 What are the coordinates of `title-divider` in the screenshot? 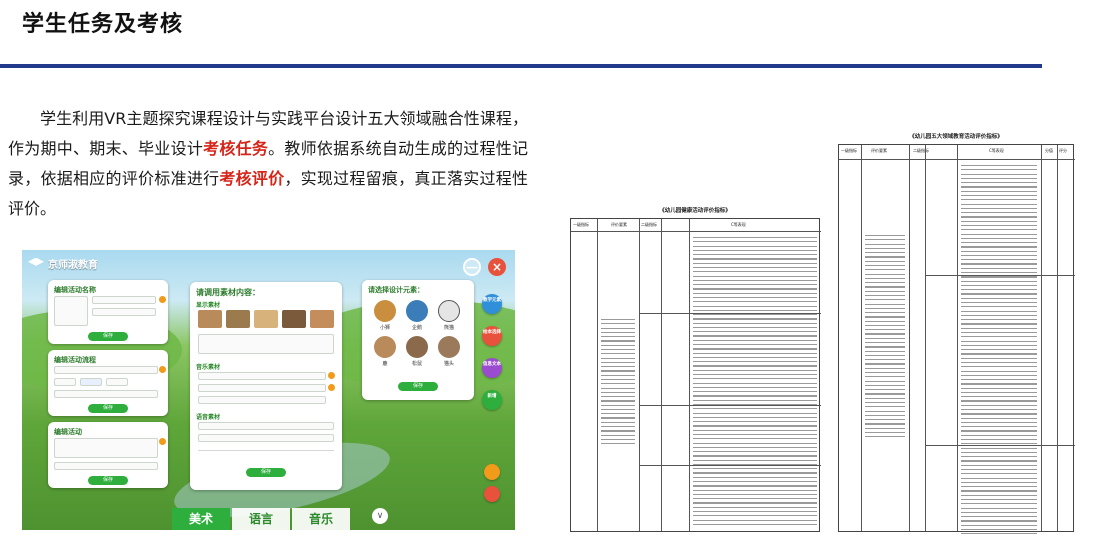 It's located at (521, 66).